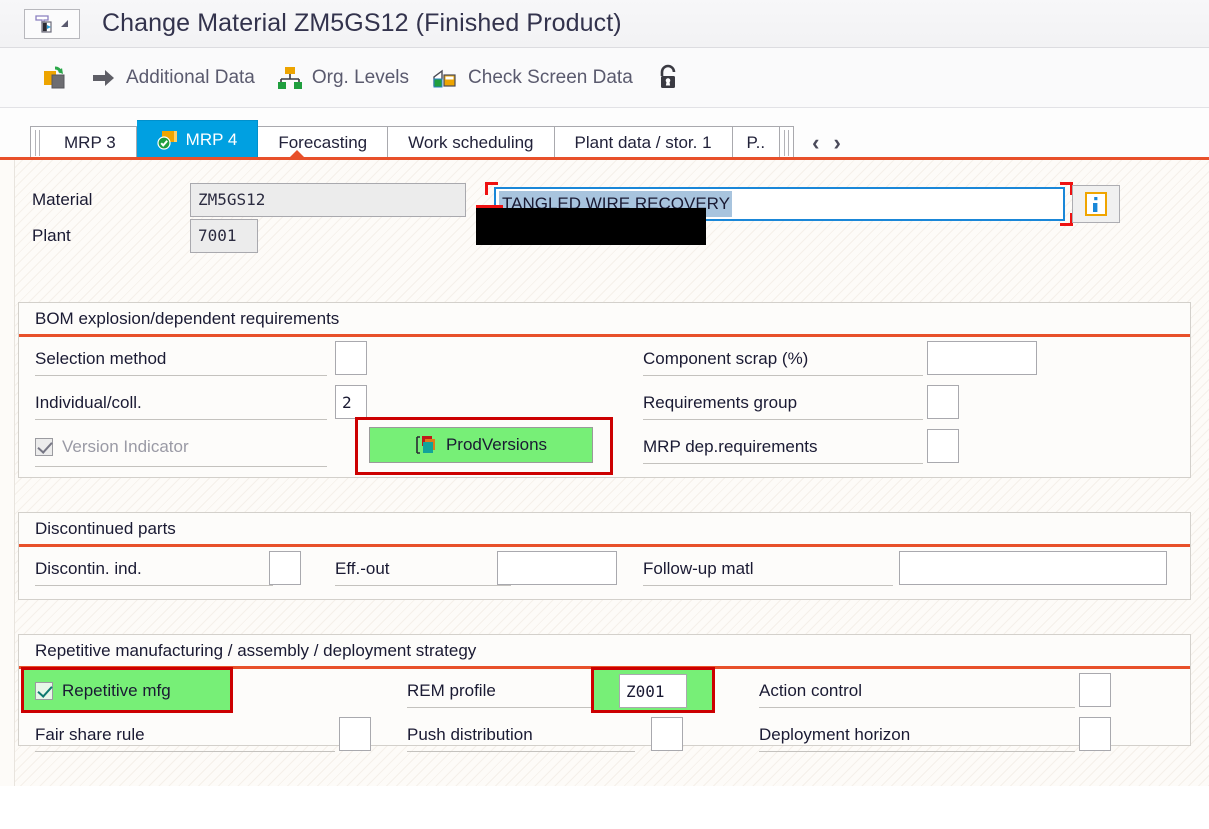  I want to click on check-screen-data-icon, so click(445, 78).